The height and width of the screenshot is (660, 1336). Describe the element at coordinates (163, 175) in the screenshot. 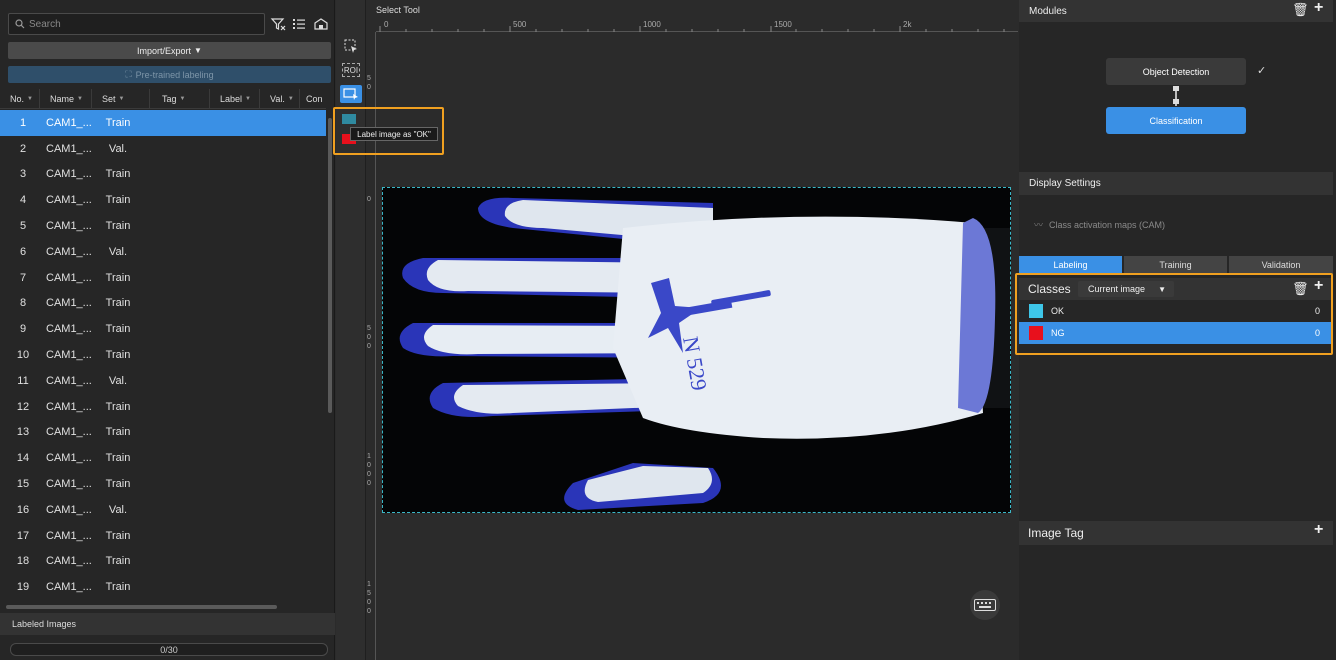

I see `table-row: 3 CAM1_... Train` at that location.